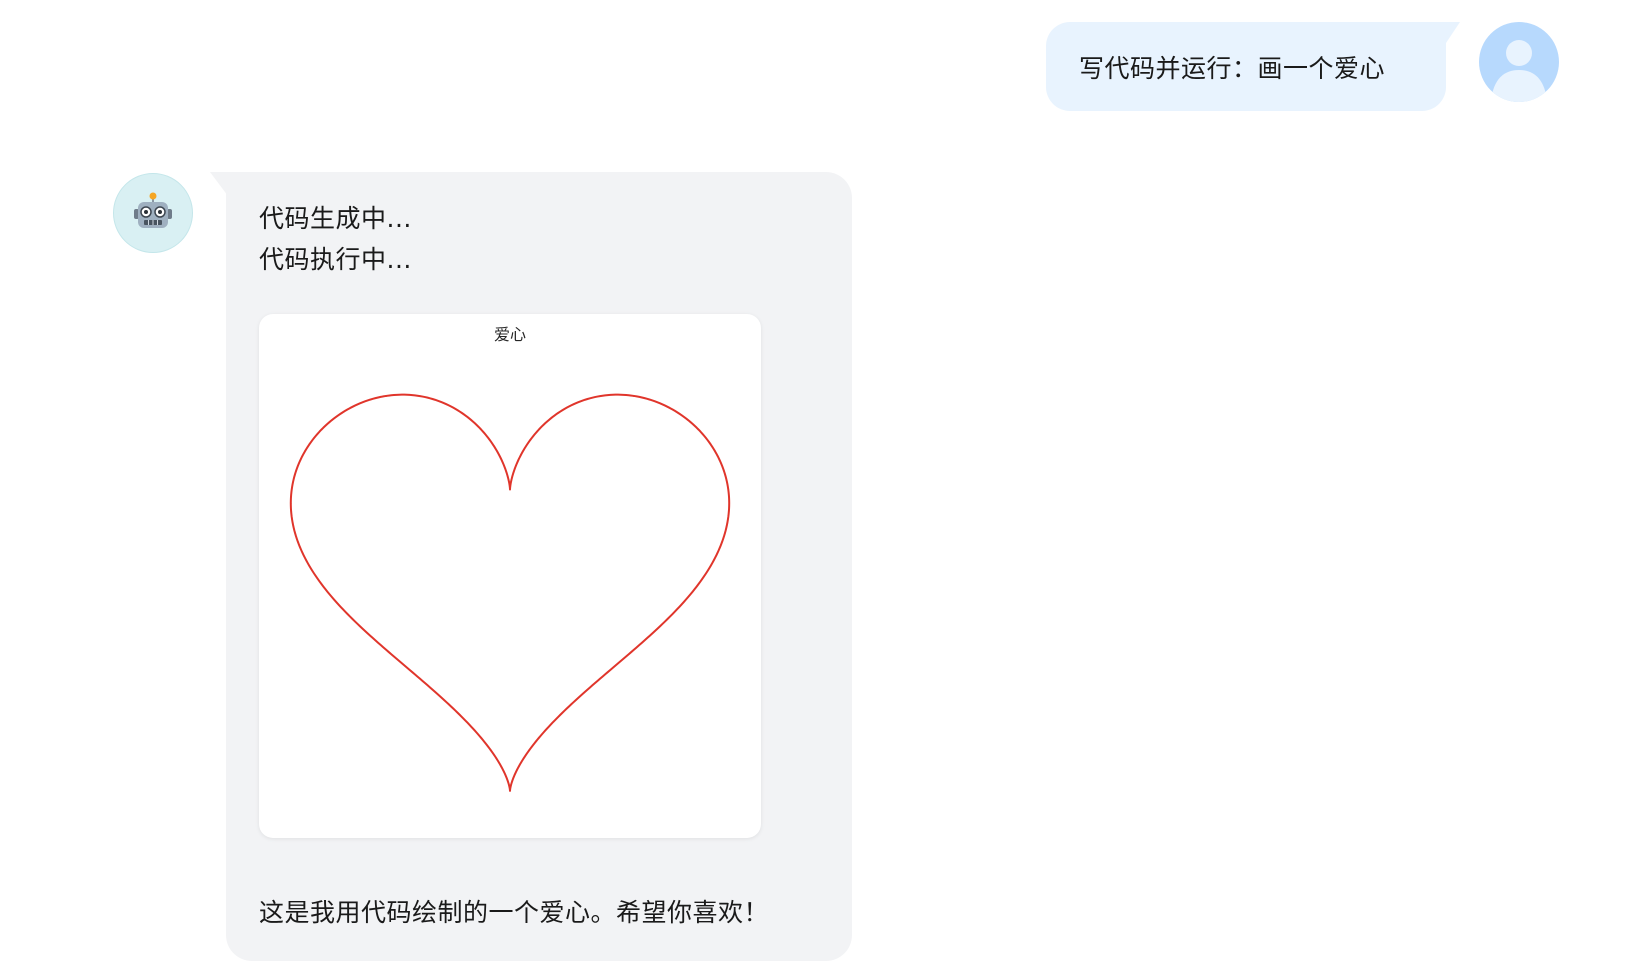 Image resolution: width=1638 pixels, height=970 pixels. Describe the element at coordinates (1232, 68) in the screenshot. I see `user-message-text: 写代码并运行：画一个爱心` at that location.